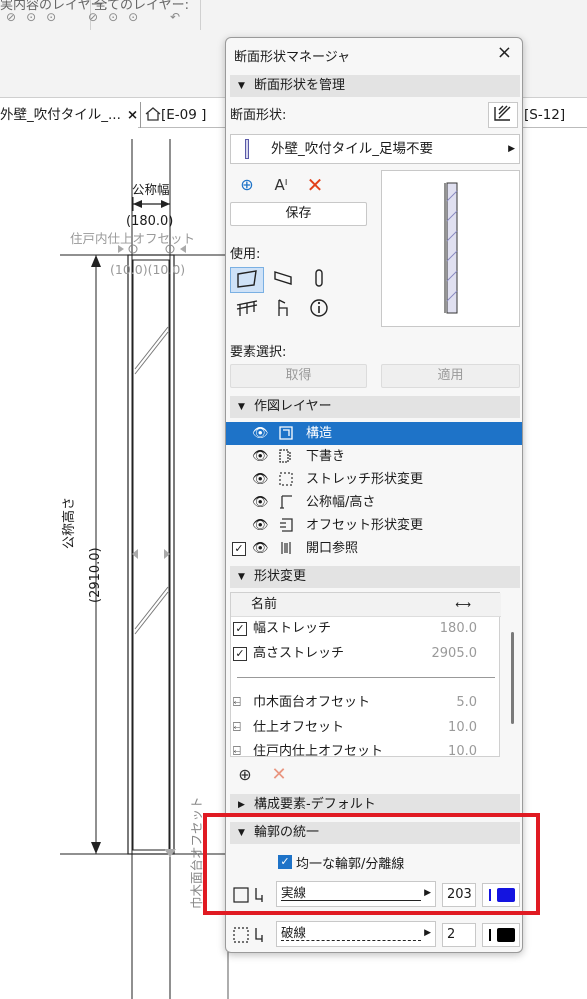 This screenshot has width=587, height=999. Describe the element at coordinates (239, 549) in the screenshot. I see `layer-checkbox: ✓` at that location.